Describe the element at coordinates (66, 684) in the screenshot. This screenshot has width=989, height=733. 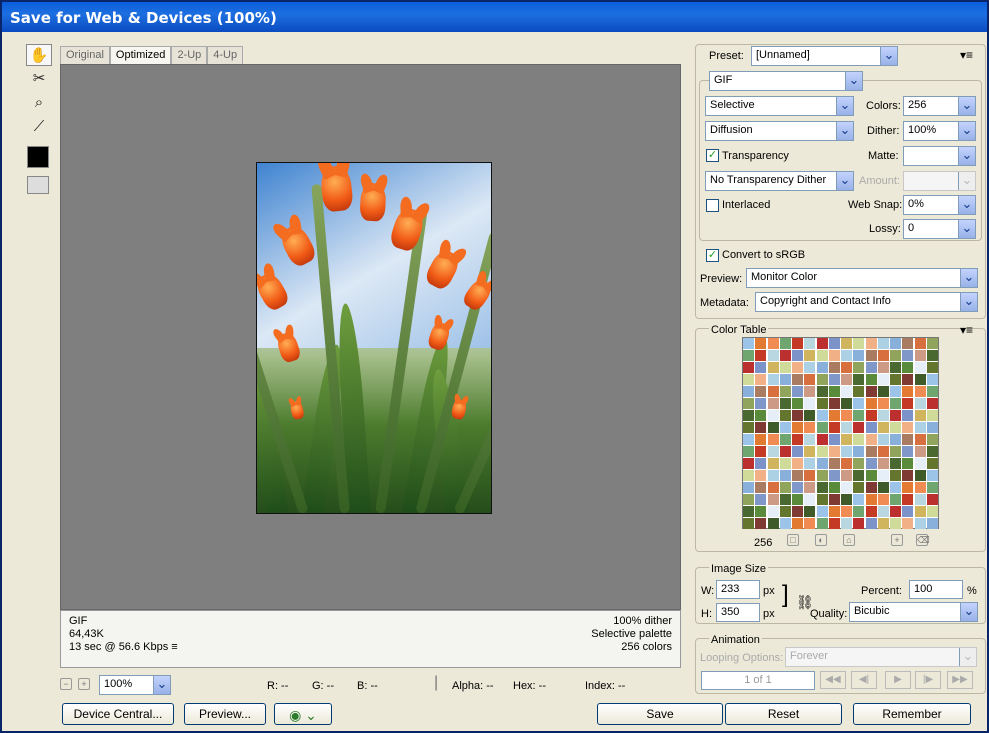
I see `zoom-out-icon: −` at that location.